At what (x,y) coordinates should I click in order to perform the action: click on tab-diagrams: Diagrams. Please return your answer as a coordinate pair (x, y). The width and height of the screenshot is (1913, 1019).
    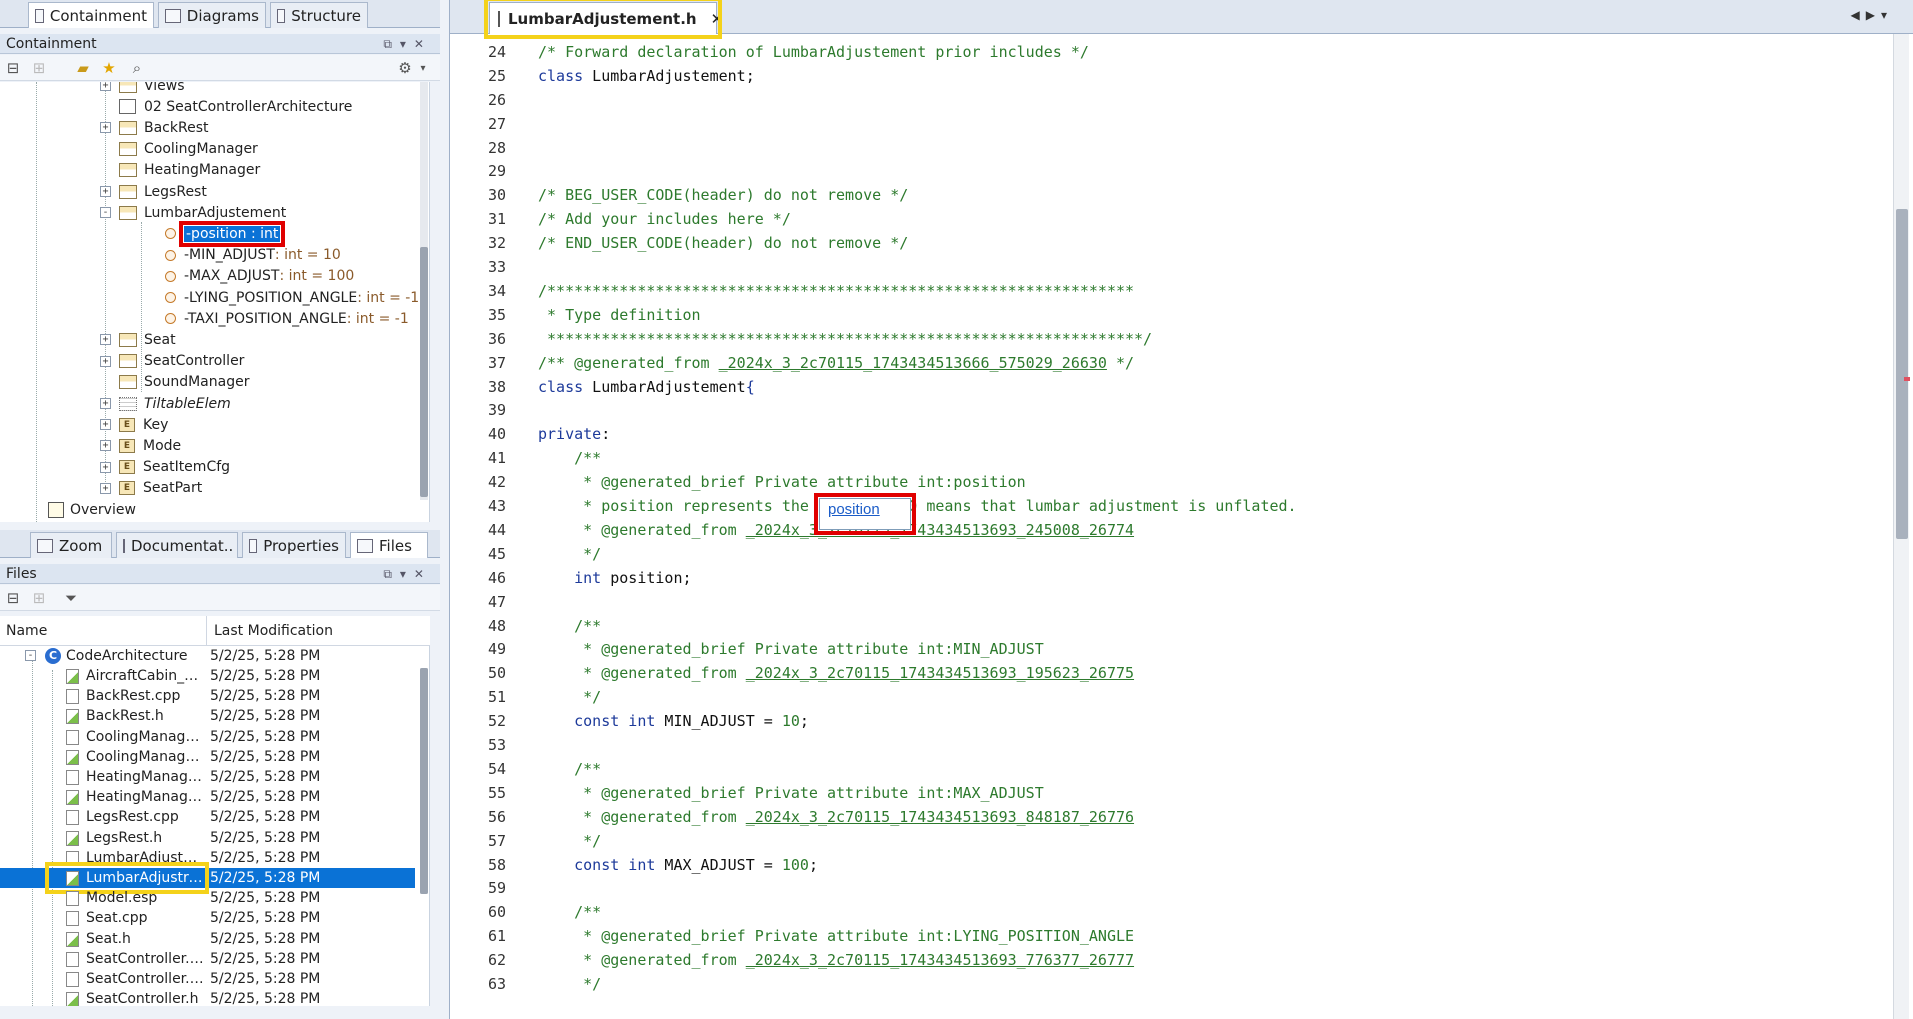
    Looking at the image, I should click on (212, 15).